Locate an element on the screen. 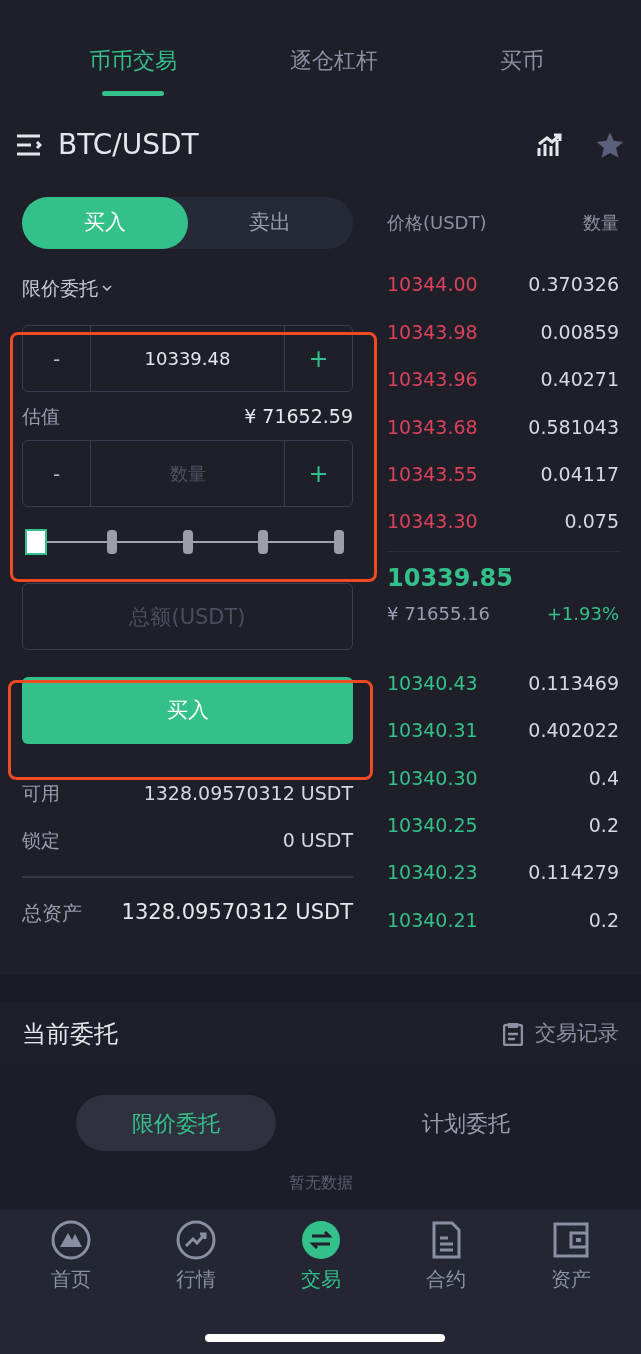 This screenshot has width=641, height=1354. star-icon is located at coordinates (610, 145).